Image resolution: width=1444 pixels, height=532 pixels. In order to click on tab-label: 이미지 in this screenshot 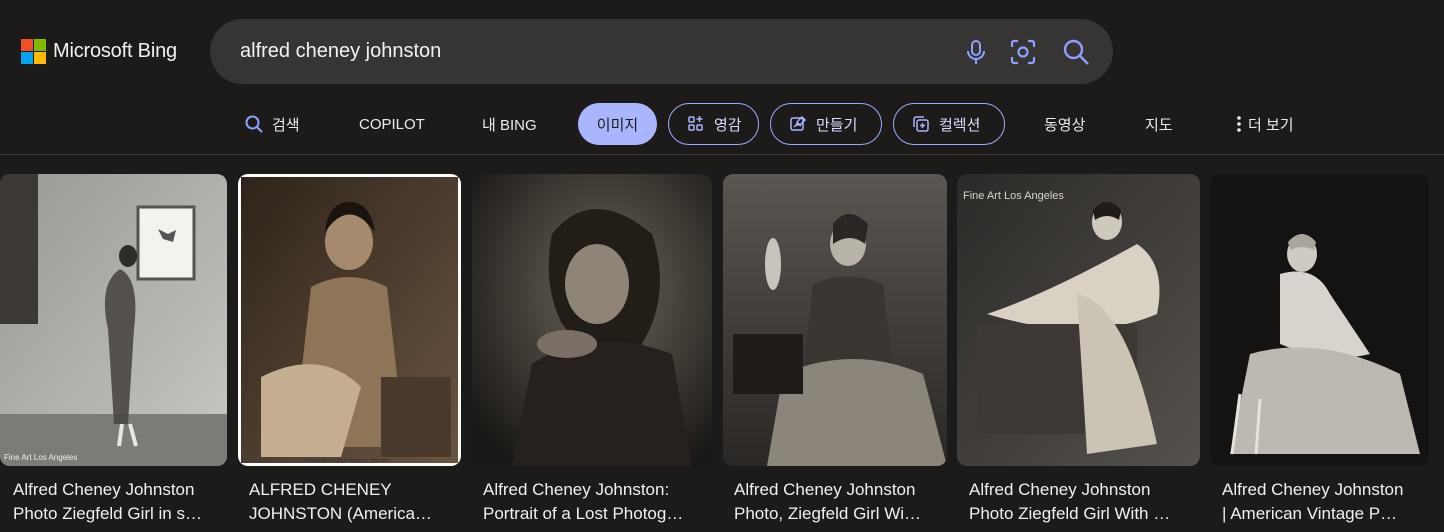, I will do `click(617, 125)`.